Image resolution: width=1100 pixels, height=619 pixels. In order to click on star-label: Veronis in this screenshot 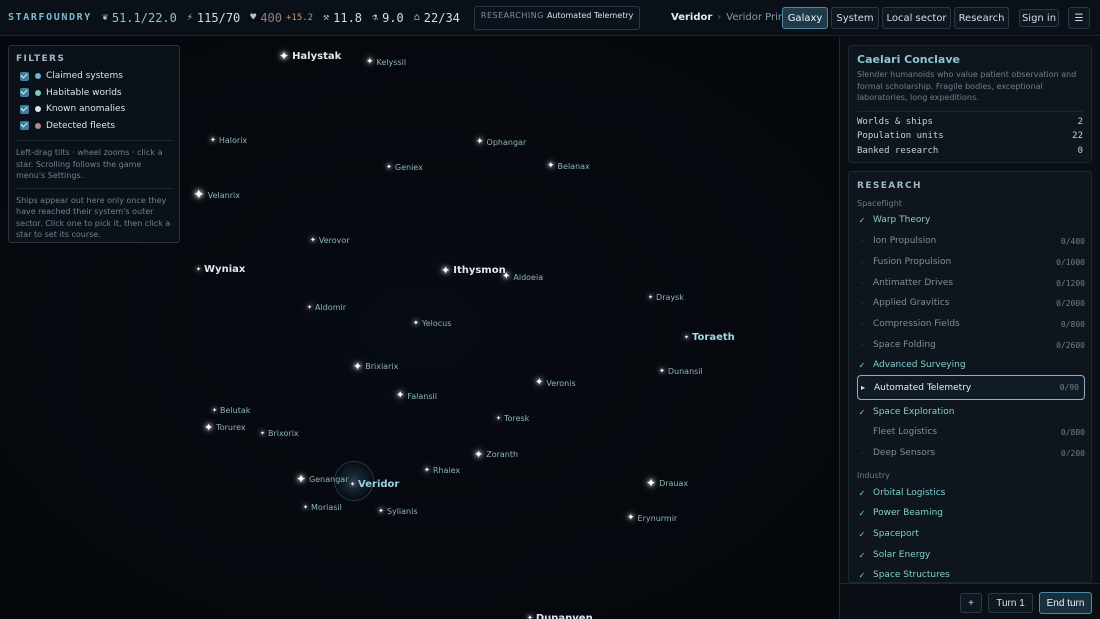, I will do `click(561, 383)`.